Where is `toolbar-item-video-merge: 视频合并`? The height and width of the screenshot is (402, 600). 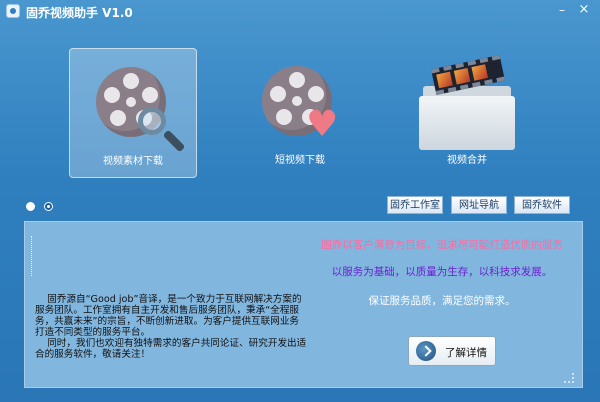
toolbar-item-video-merge: 视频合并 is located at coordinates (467, 113).